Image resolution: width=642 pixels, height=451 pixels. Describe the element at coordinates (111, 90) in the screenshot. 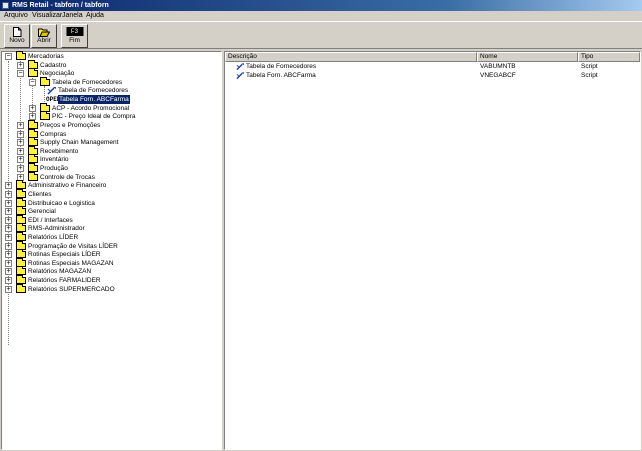

I see `tree-node-tabela-fornecedores: Tabela de Fornecedores` at that location.